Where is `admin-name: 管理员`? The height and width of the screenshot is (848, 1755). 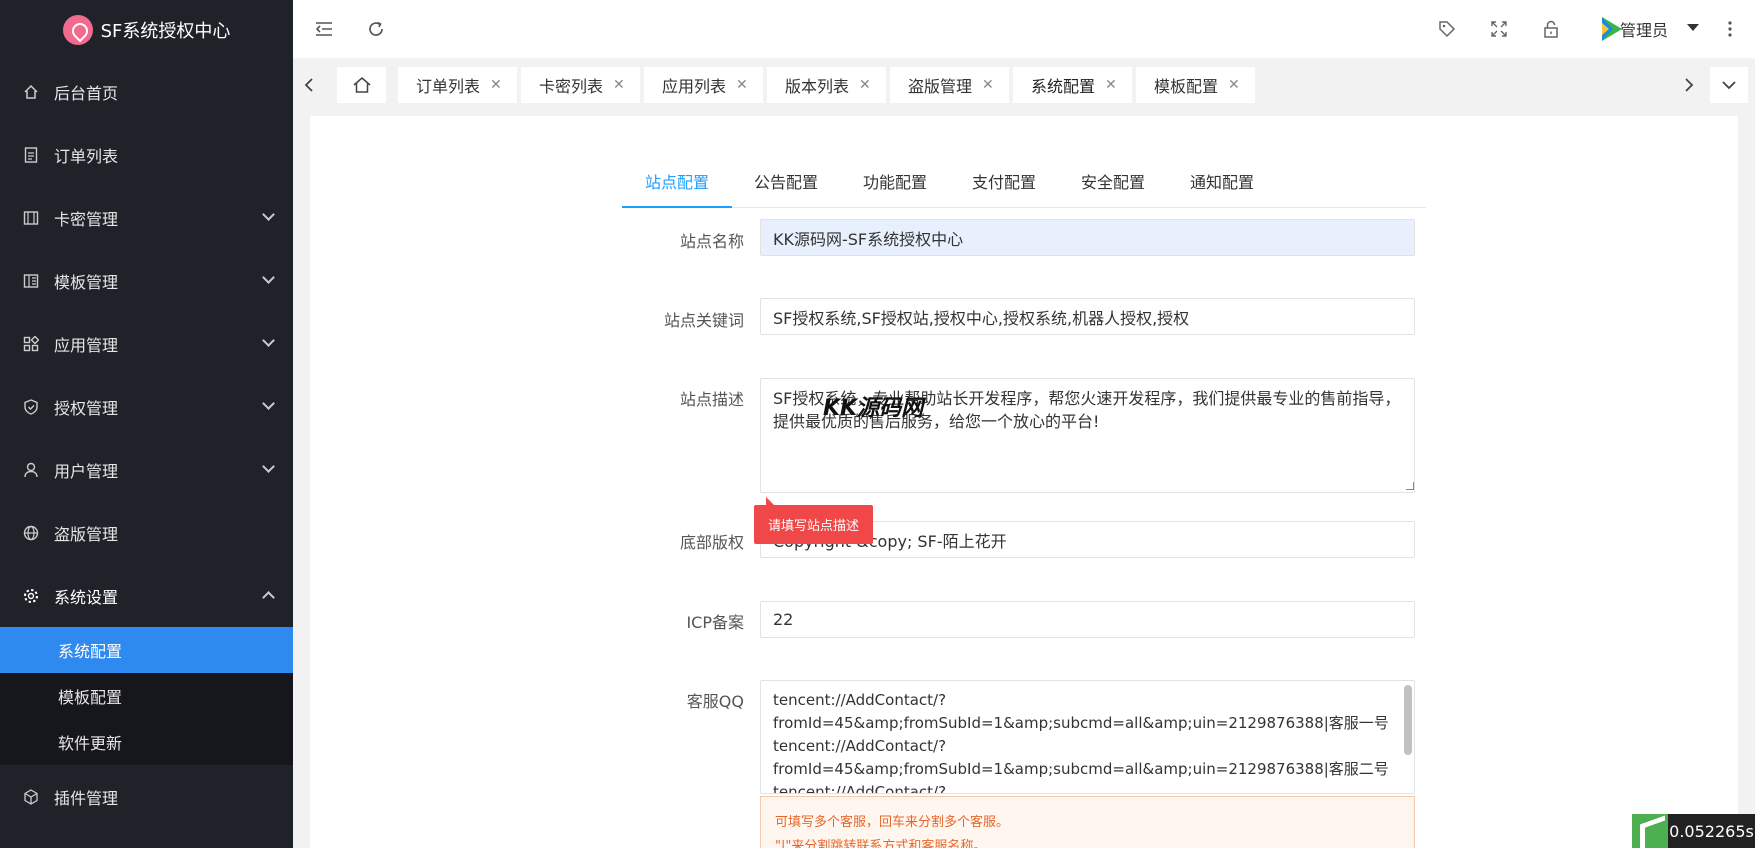
admin-name: 管理员 is located at coordinates (1644, 29).